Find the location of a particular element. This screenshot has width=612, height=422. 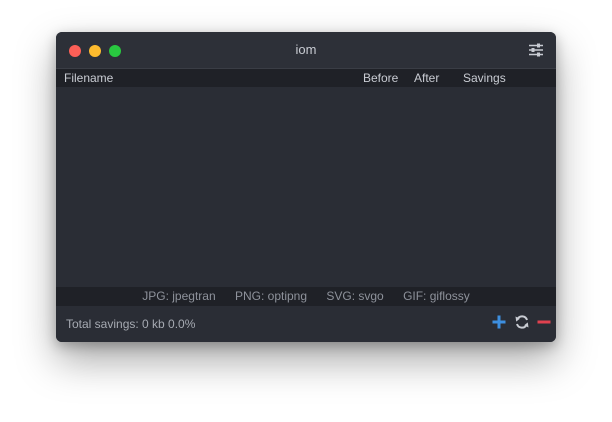

png-tool-label: PNG: optipng is located at coordinates (271, 296).